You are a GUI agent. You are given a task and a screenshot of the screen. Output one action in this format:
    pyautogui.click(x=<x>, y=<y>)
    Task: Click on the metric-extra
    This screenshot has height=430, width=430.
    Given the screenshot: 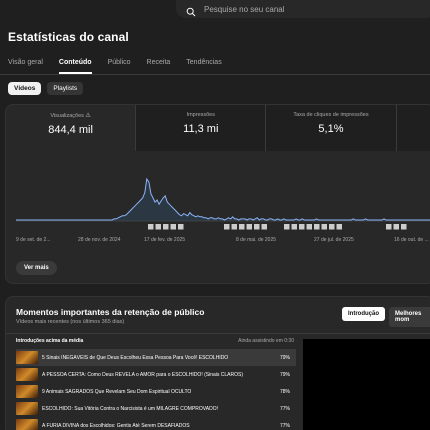 What is the action you would take?
    pyautogui.click(x=413, y=128)
    